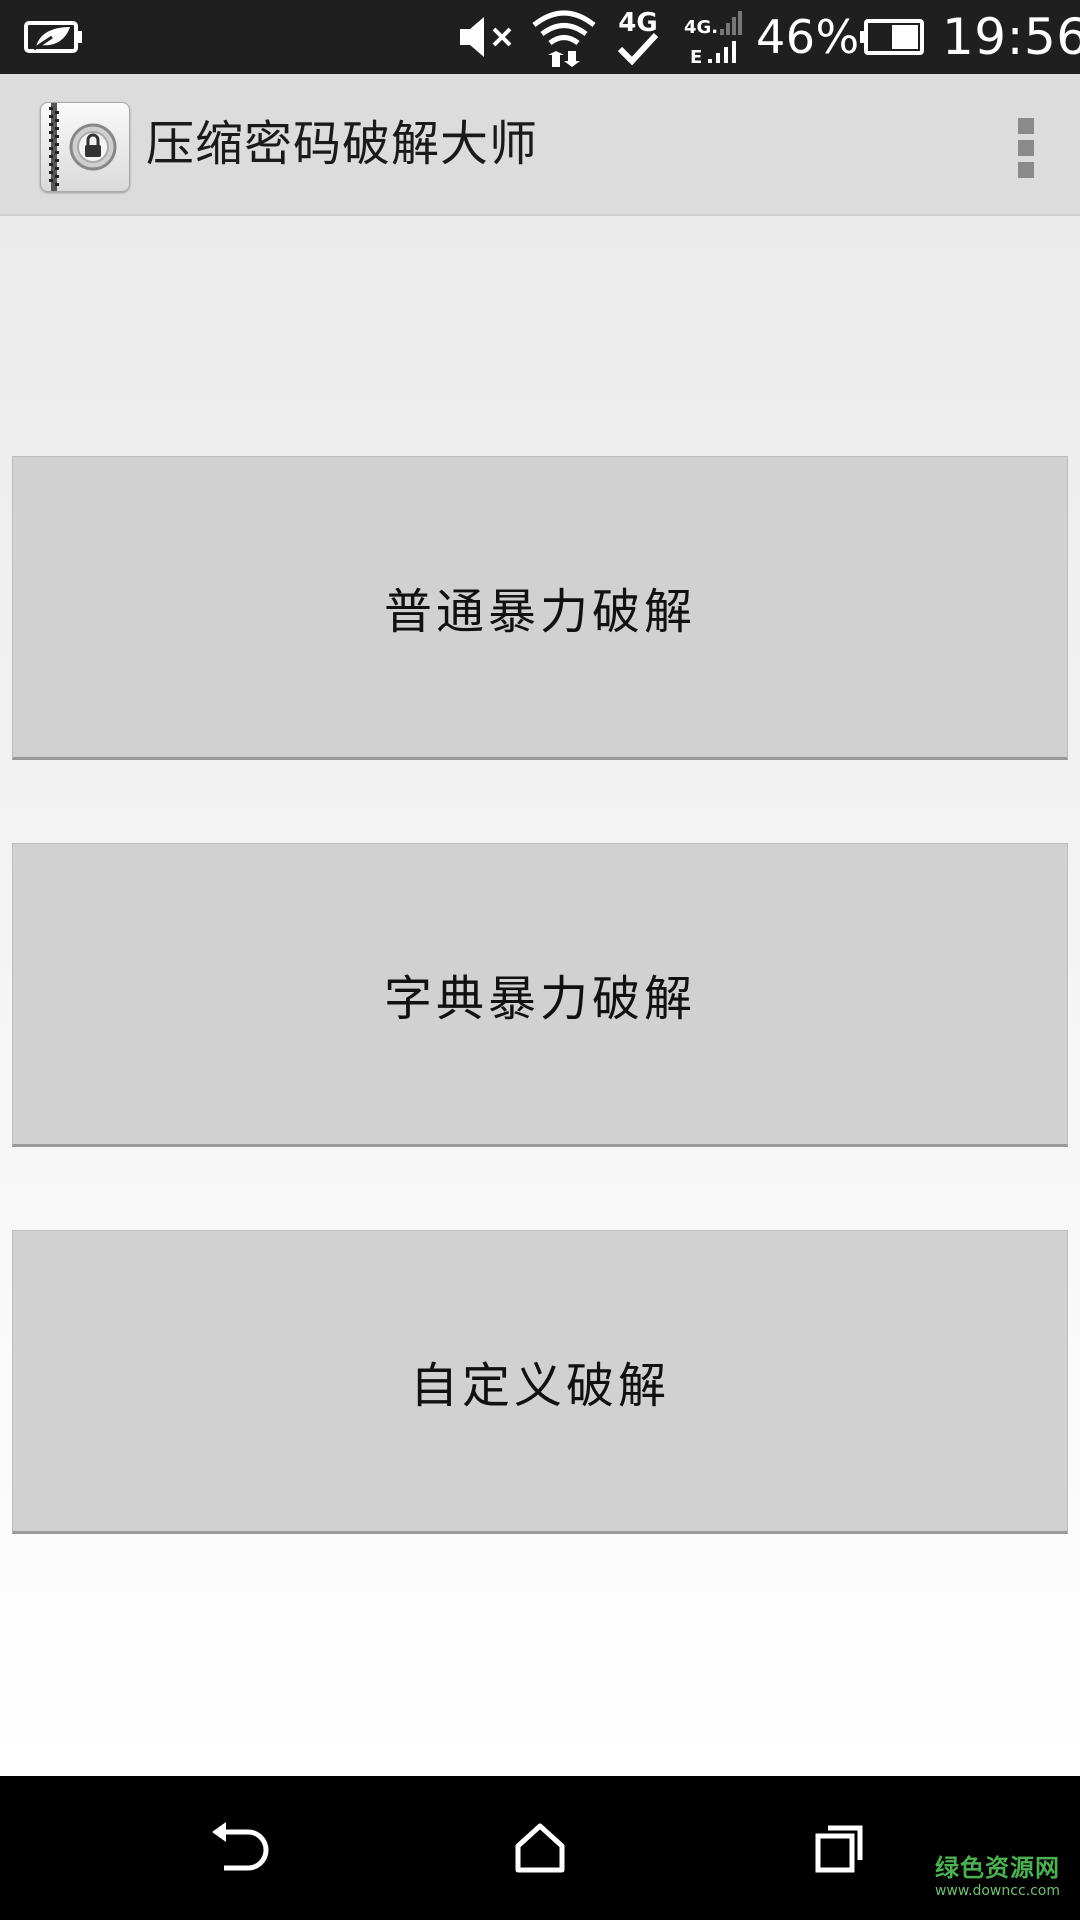  What do you see at coordinates (637, 23) in the screenshot?
I see `svg-text: 4G` at bounding box center [637, 23].